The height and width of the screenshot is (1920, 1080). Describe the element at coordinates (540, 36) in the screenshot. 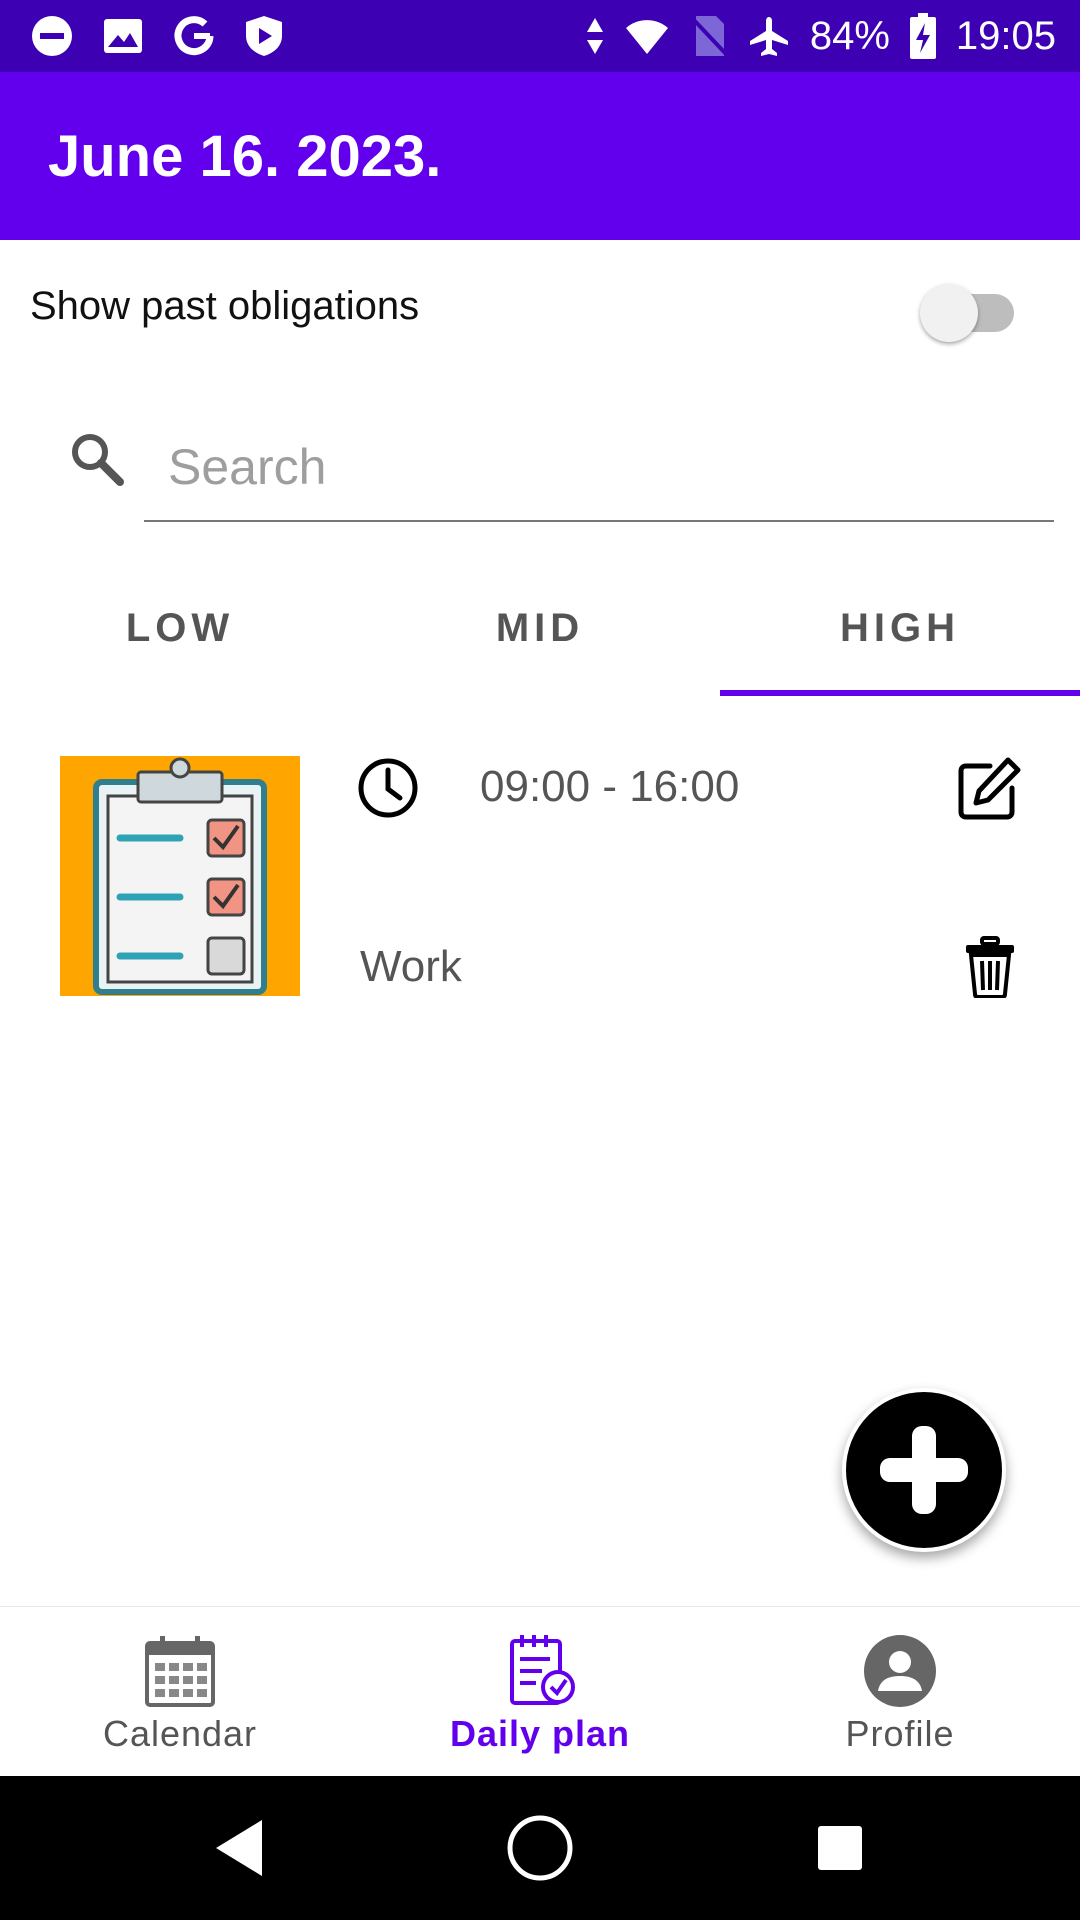

I see `status-bar: 84% 19:05` at that location.